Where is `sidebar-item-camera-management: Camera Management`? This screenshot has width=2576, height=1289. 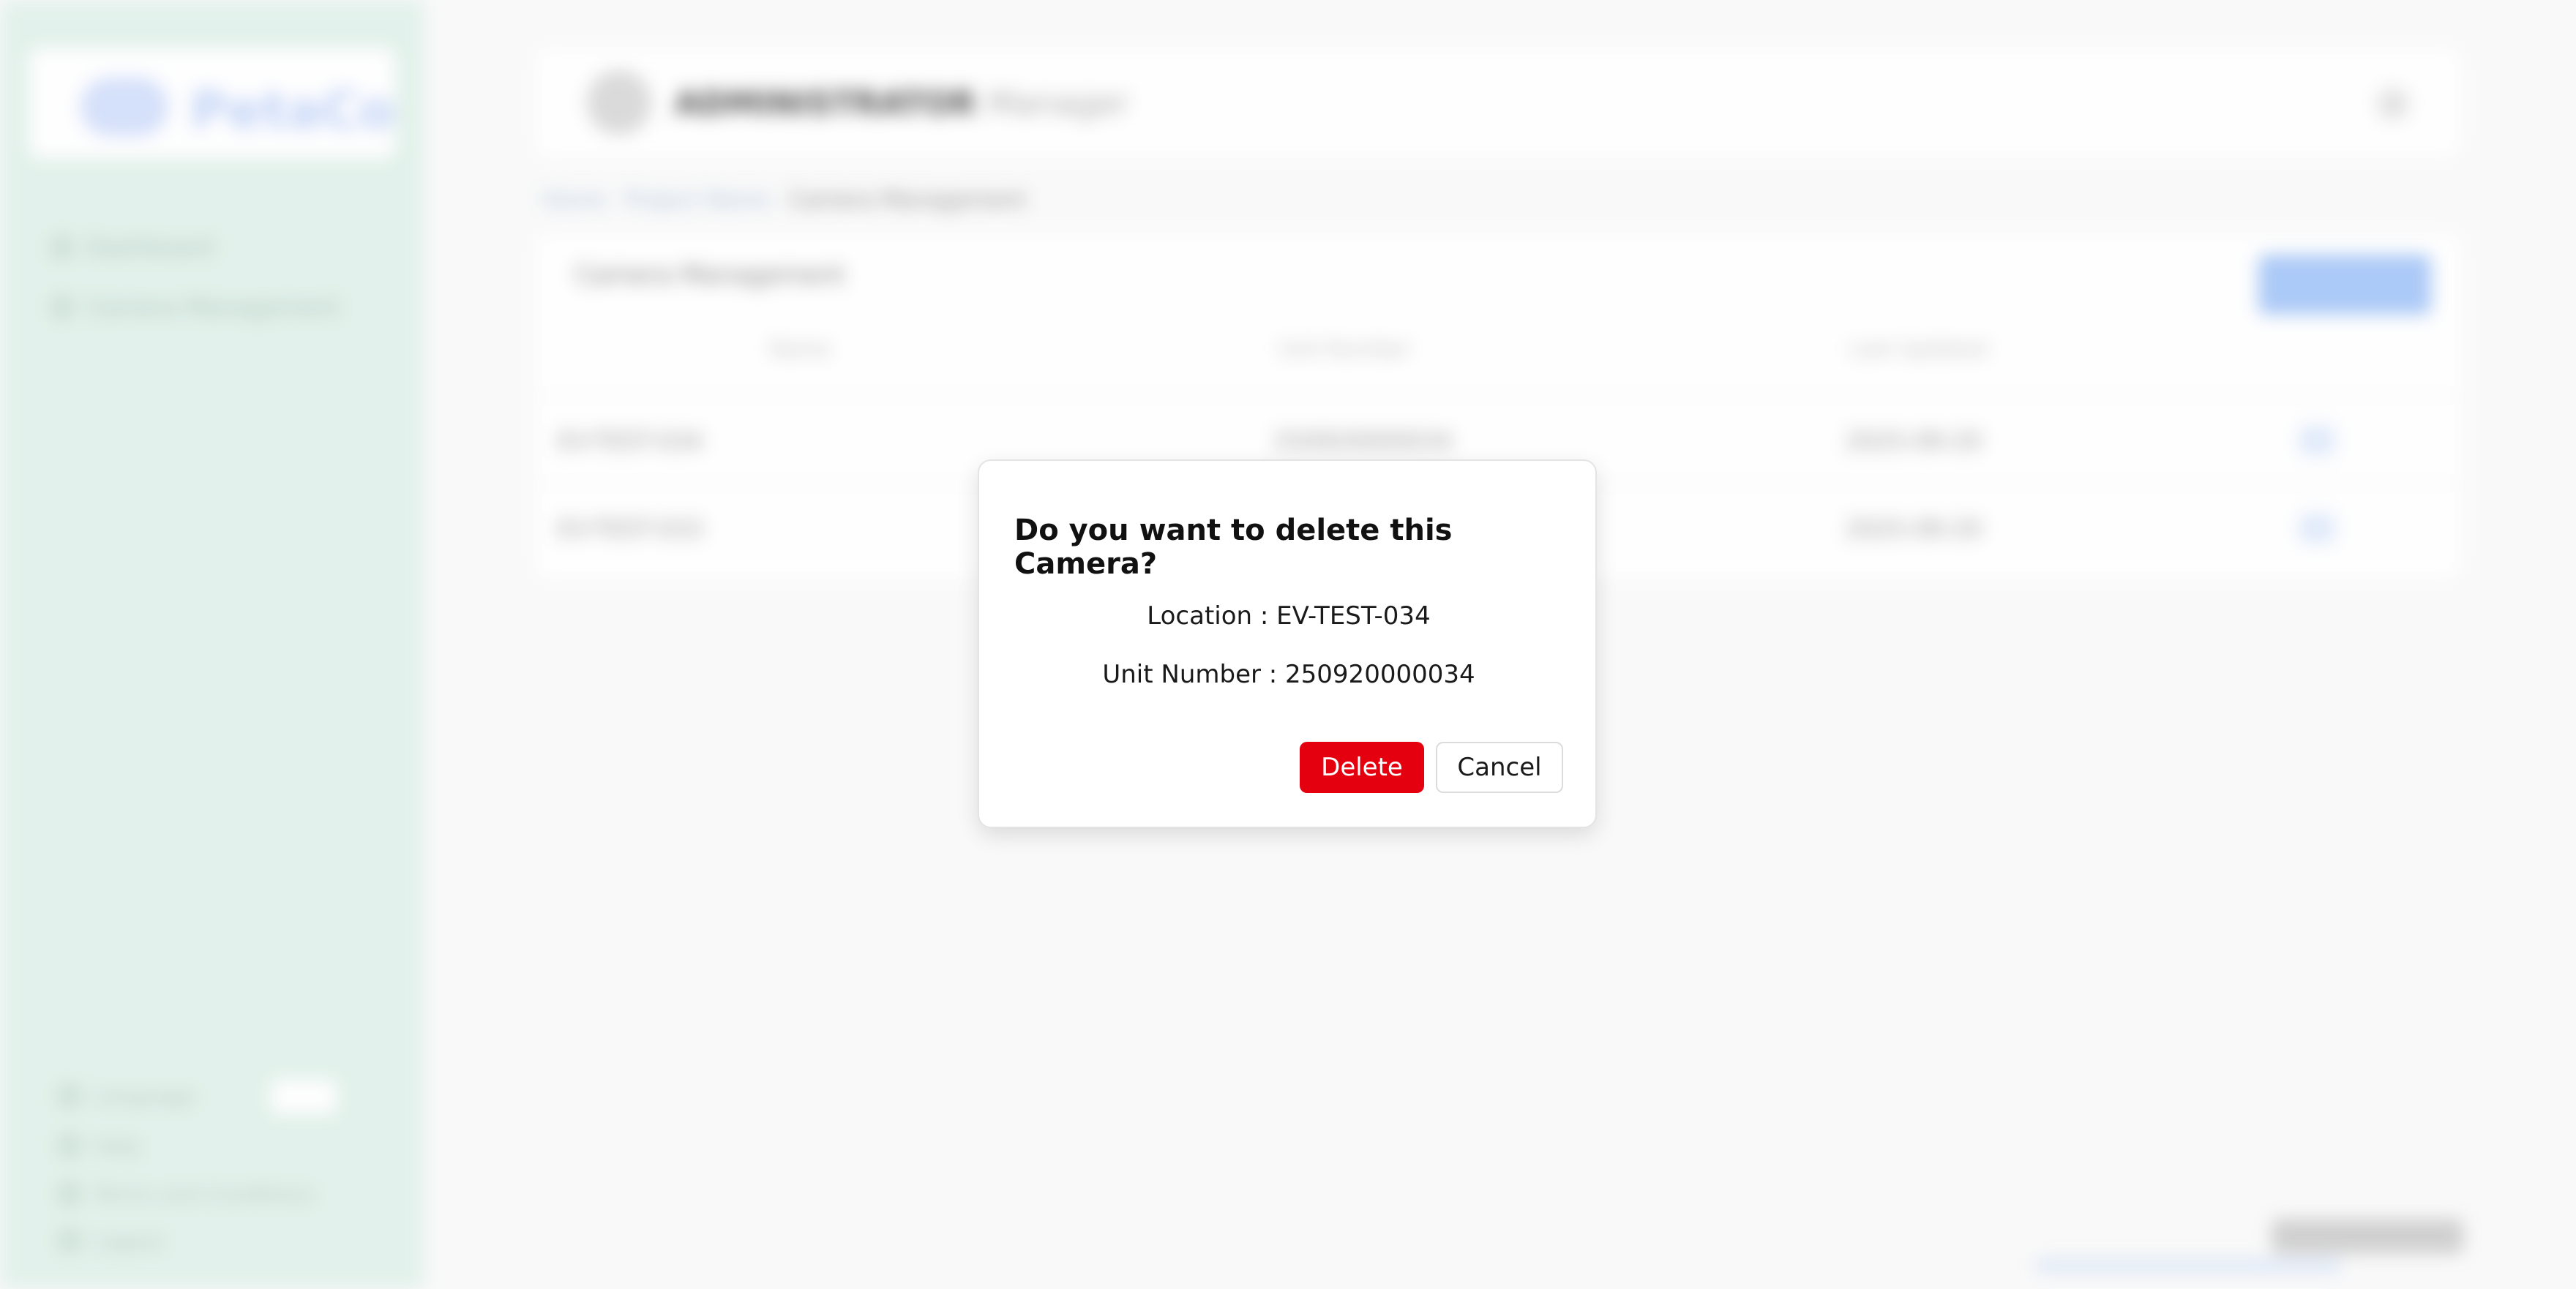
sidebar-item-camera-management: Camera Management is located at coordinates (195, 307).